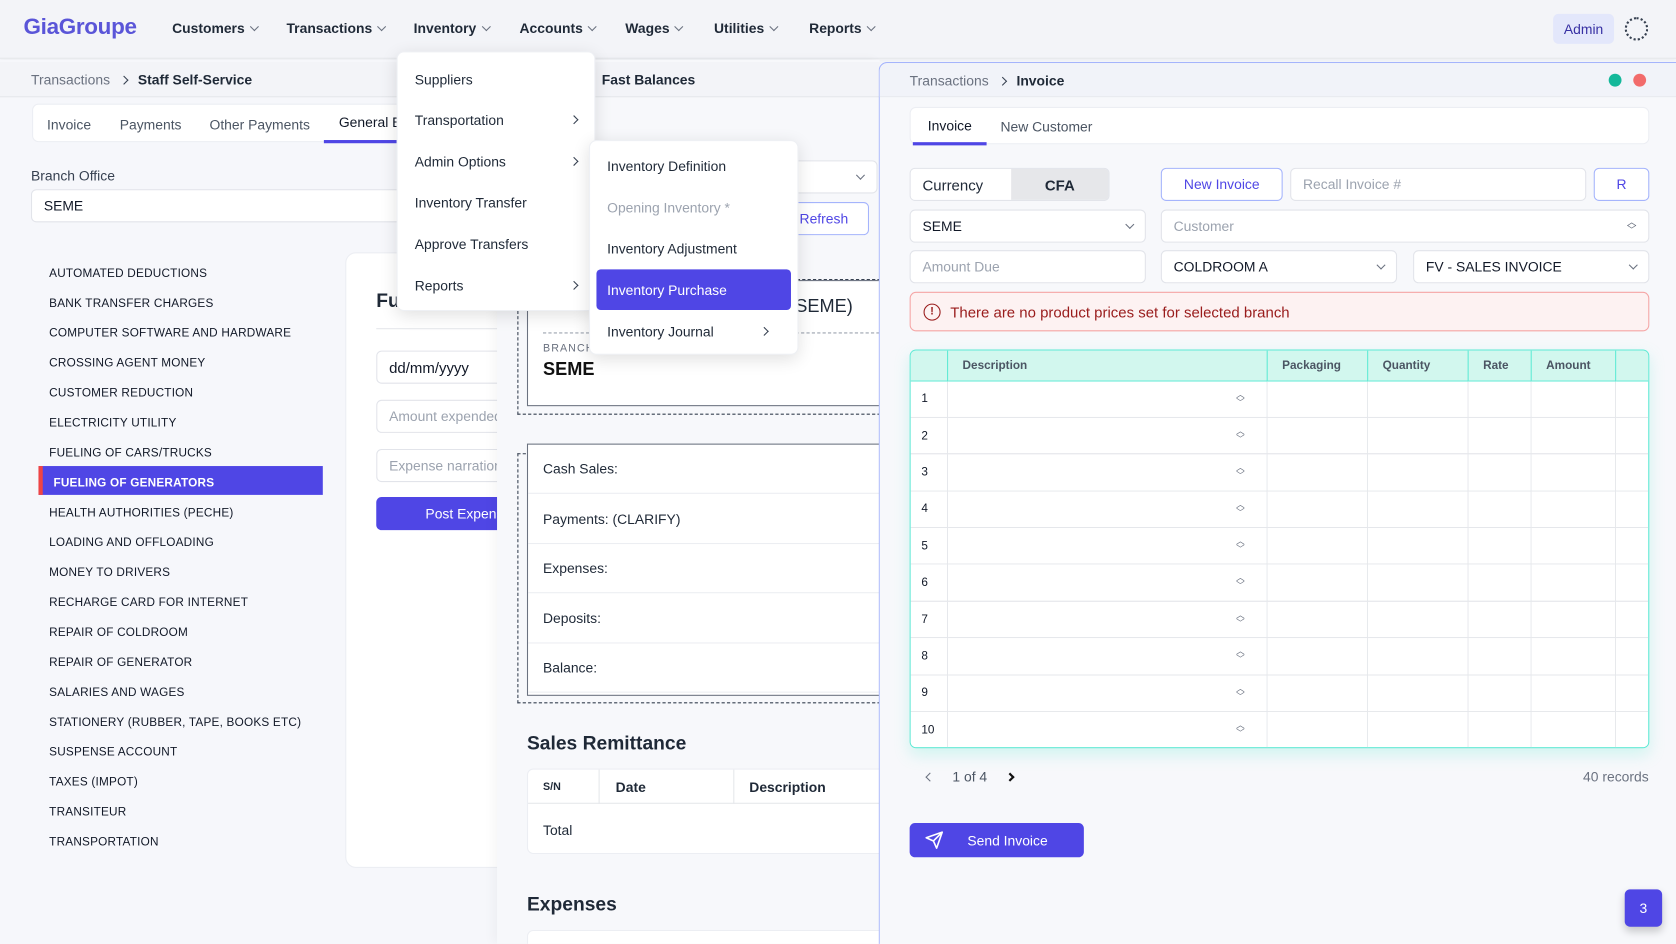 This screenshot has height=944, width=1676. Describe the element at coordinates (1438, 184) in the screenshot. I see `recall-invoice-input: Recall Invoice #` at that location.